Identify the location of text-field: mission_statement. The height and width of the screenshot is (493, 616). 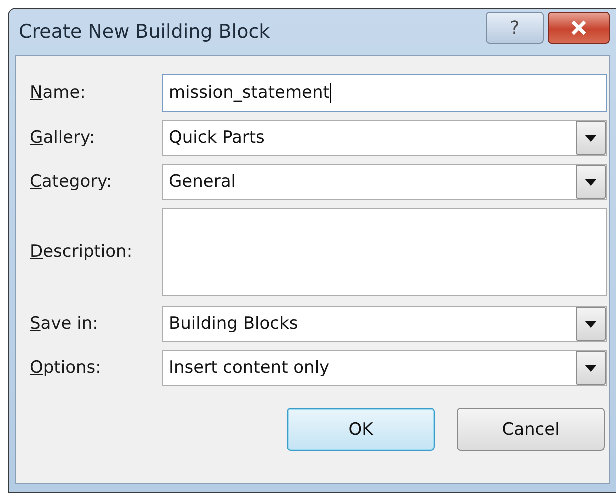
(384, 93).